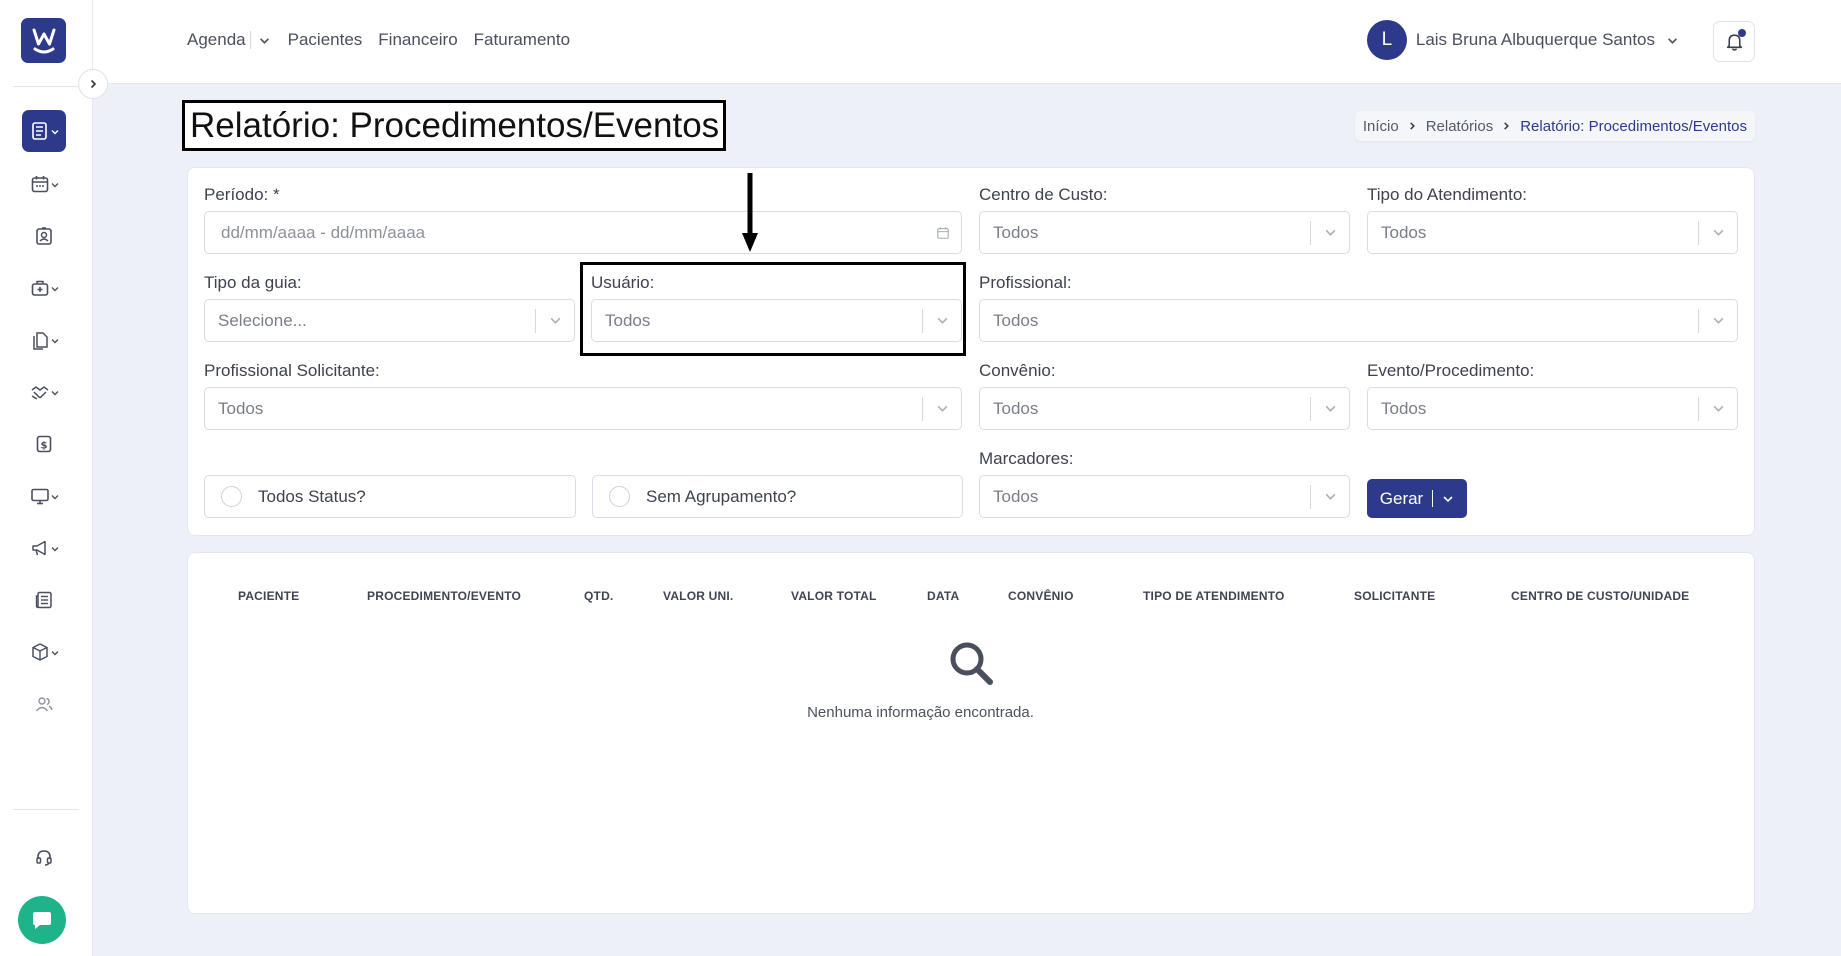  I want to click on sidebar-item-reports, so click(44, 131).